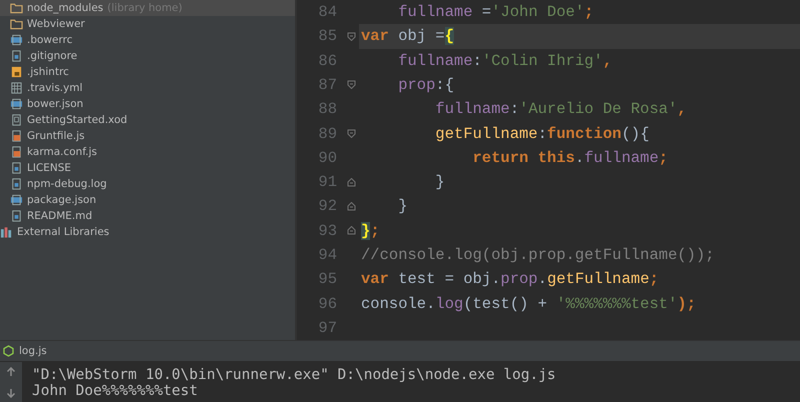 This screenshot has height=402, width=800. Describe the element at coordinates (505, 61) in the screenshot. I see `code-line: fullname:'Colin Ihrig',` at that location.